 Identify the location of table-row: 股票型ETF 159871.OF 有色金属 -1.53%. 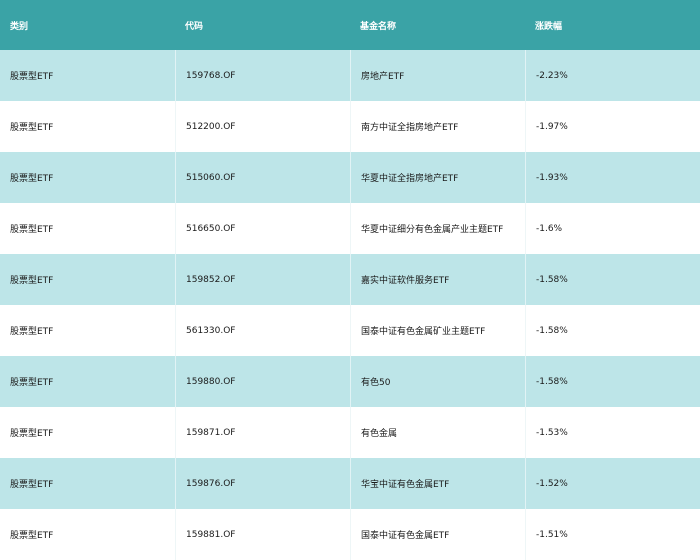
(350, 432).